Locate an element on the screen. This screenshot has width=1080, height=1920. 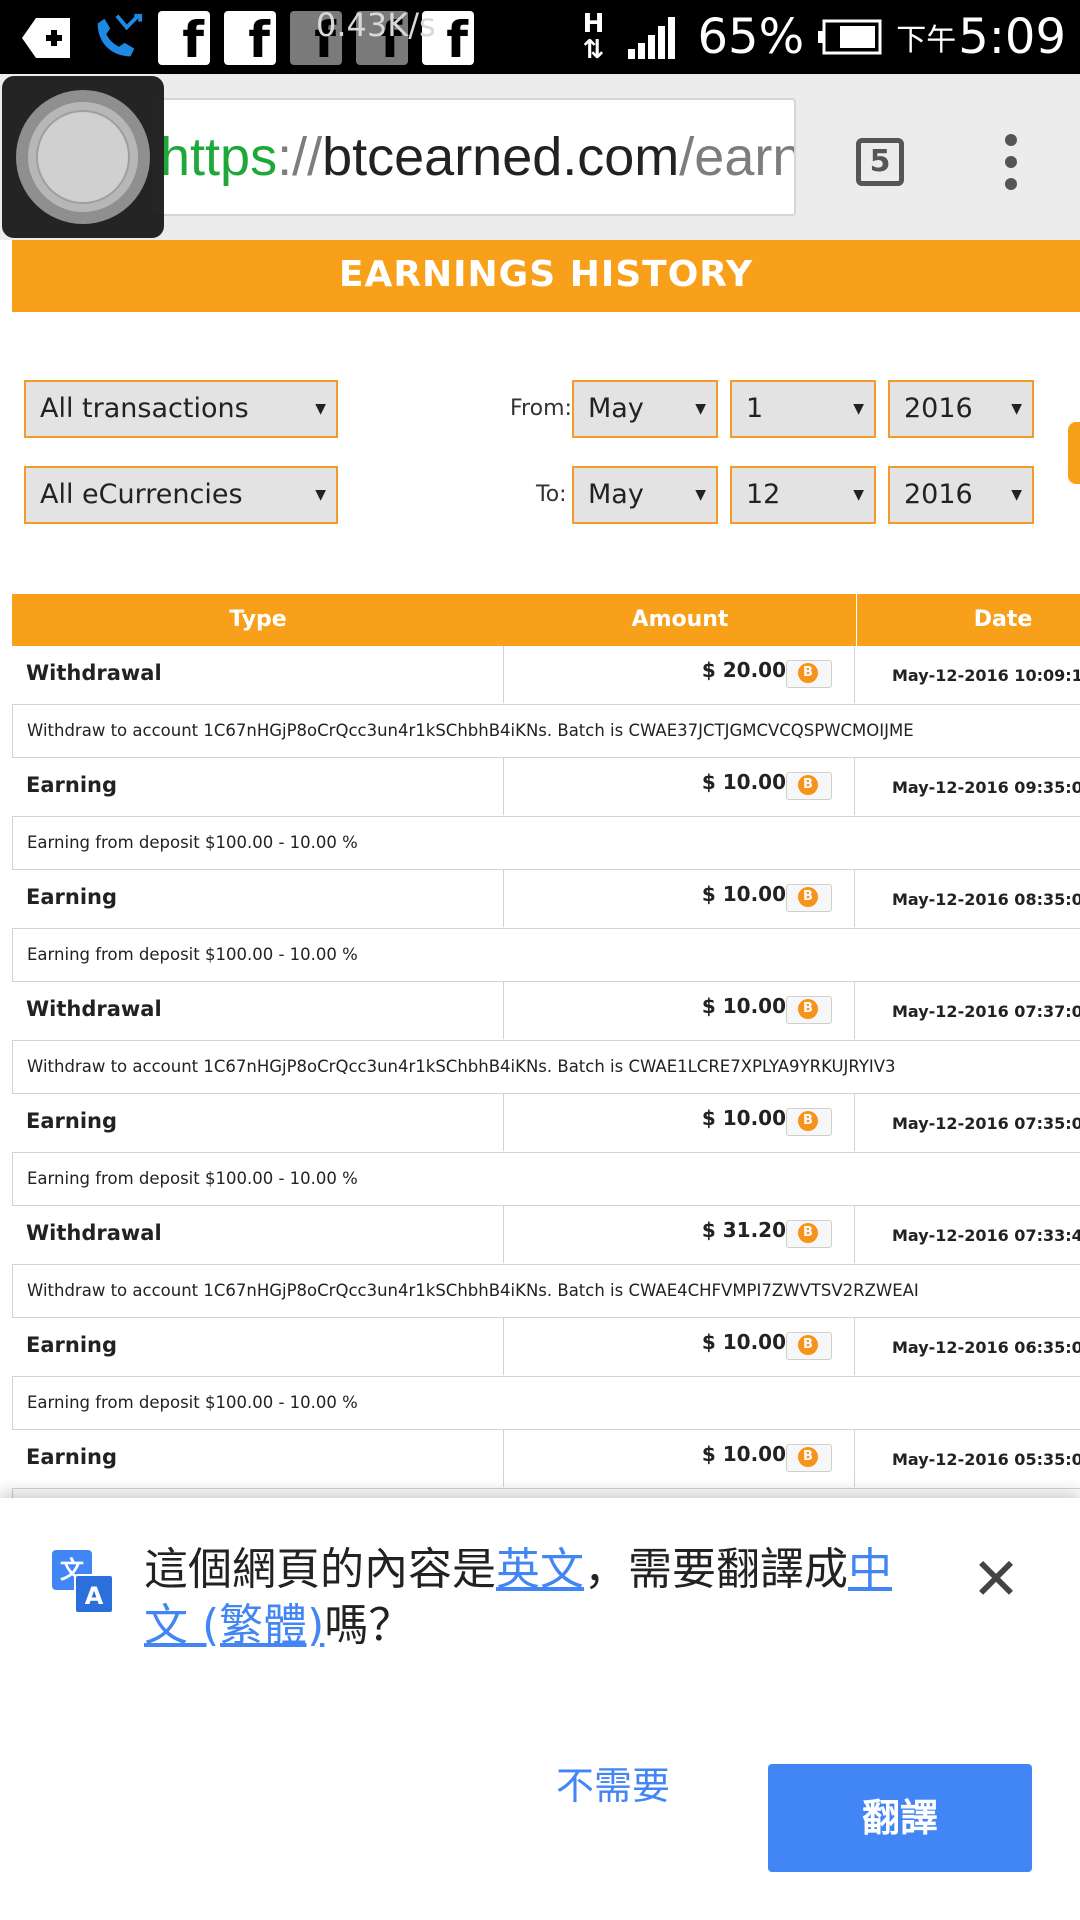
signal-icon is located at coordinates (651, 38).